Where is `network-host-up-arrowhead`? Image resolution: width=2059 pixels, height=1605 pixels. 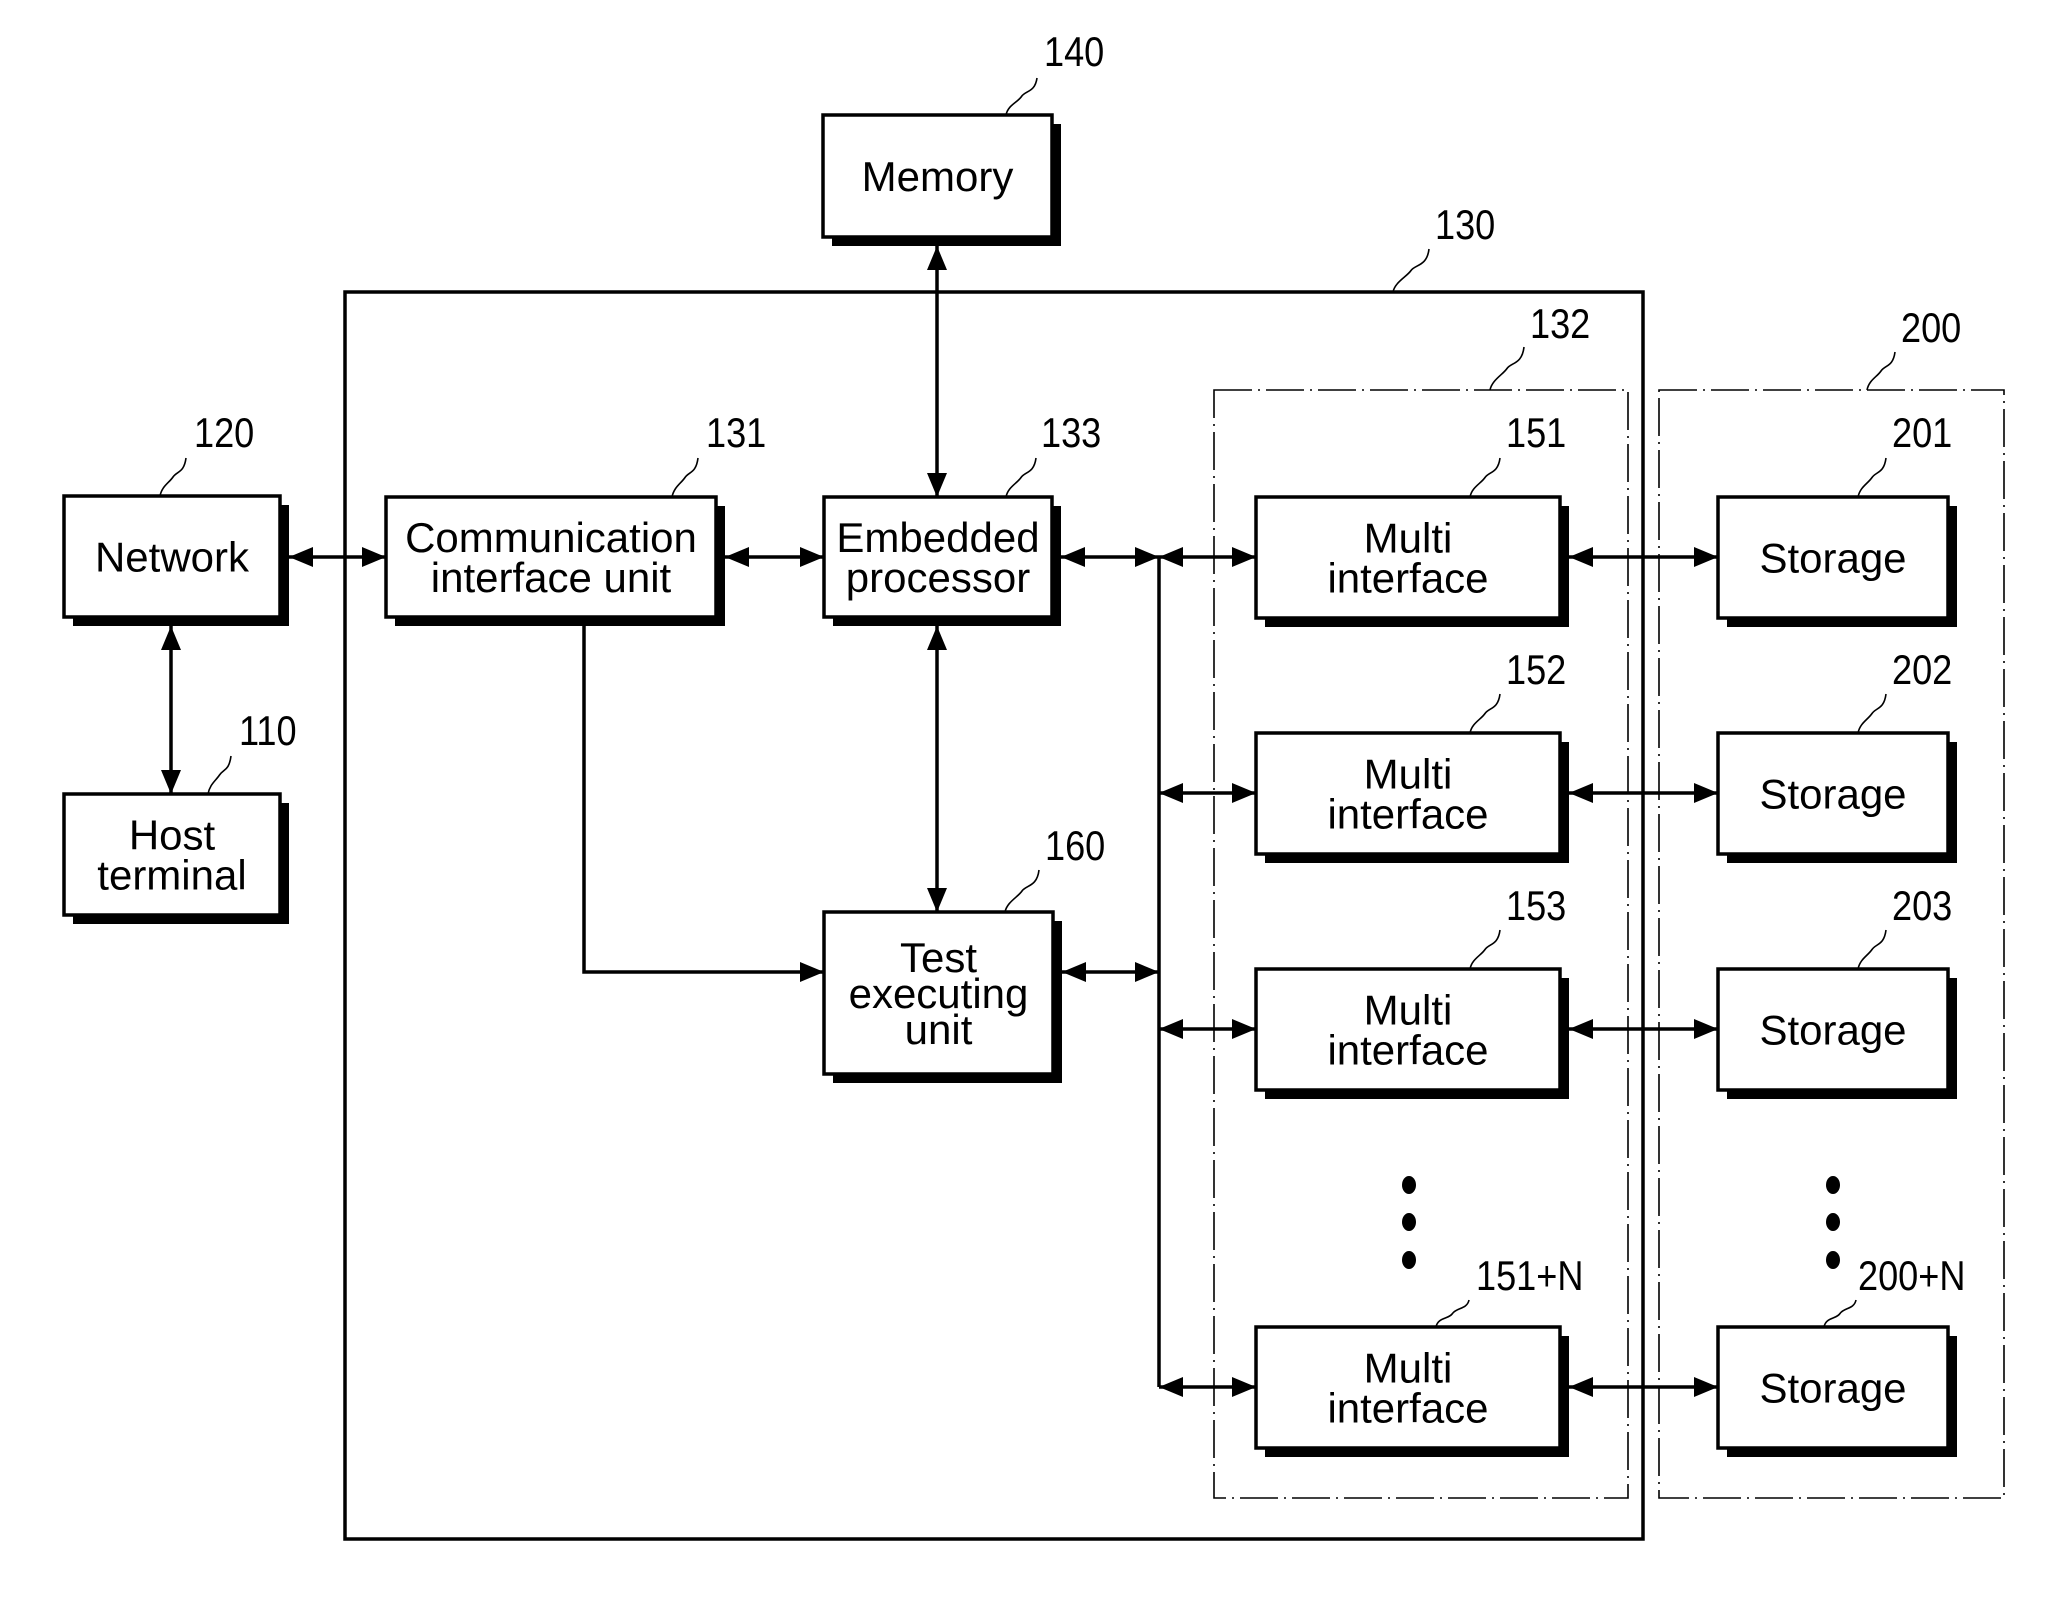
network-host-up-arrowhead is located at coordinates (171, 638).